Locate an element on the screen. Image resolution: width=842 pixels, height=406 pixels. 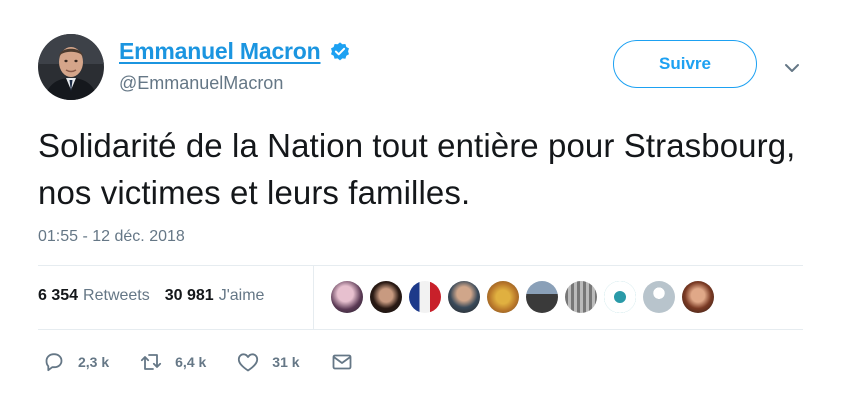
retweet-count: 6,4 k is located at coordinates (191, 362).